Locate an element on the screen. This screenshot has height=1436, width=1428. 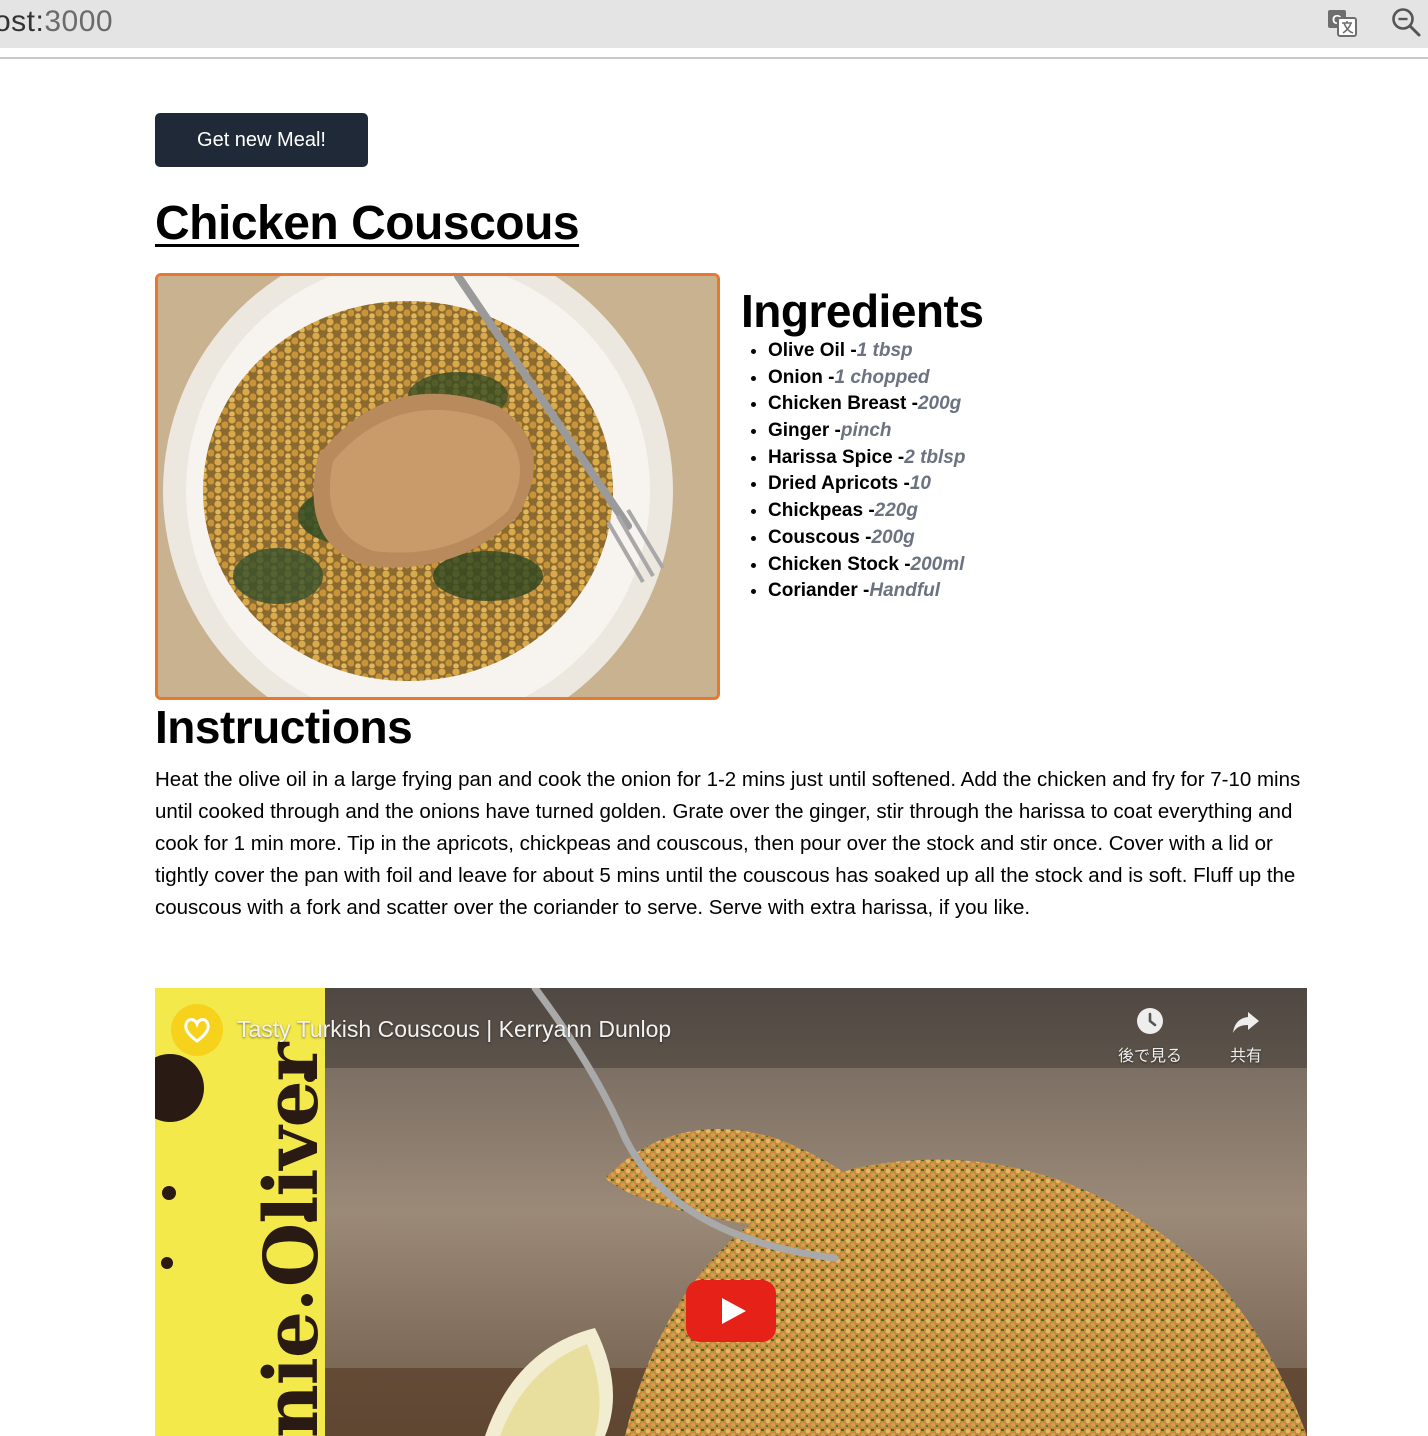
play-icon is located at coordinates (734, 1311).